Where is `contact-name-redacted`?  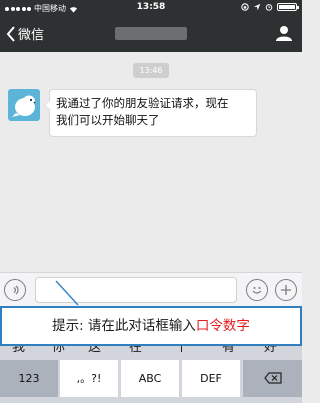 contact-name-redacted is located at coordinates (151, 33).